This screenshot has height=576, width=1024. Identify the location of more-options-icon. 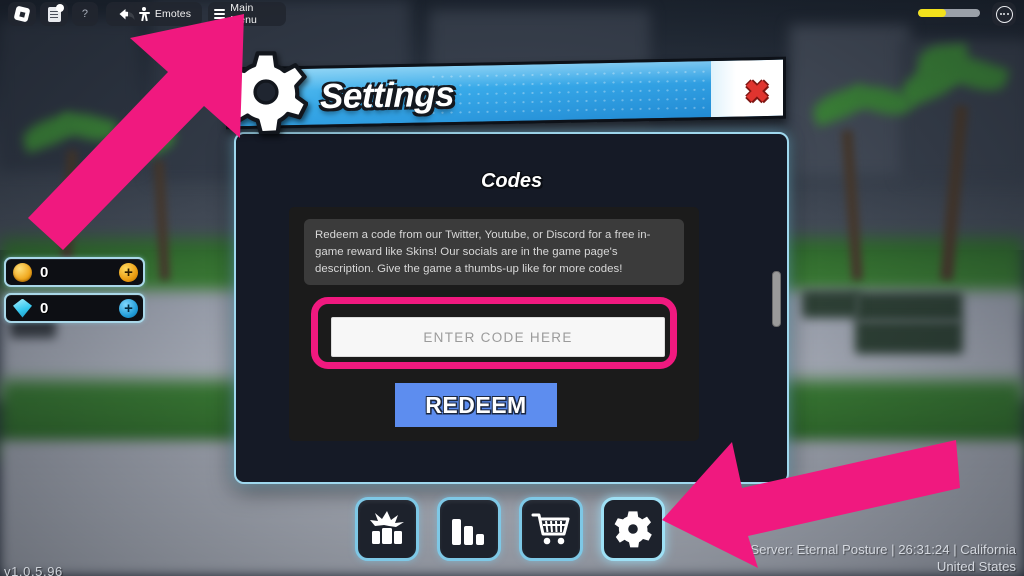
(1004, 14).